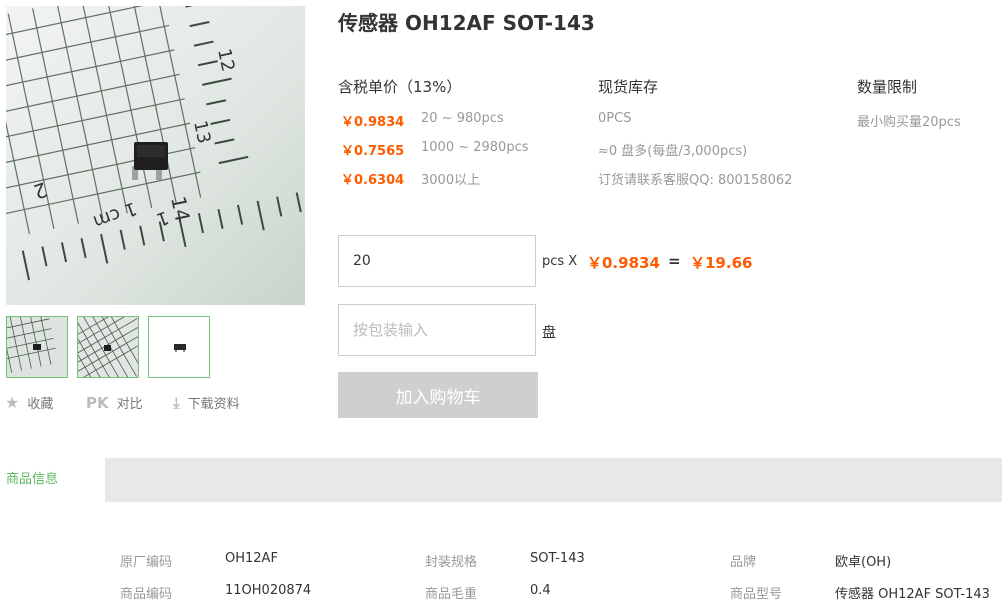  What do you see at coordinates (97, 402) in the screenshot?
I see `pk-icon: PK` at bounding box center [97, 402].